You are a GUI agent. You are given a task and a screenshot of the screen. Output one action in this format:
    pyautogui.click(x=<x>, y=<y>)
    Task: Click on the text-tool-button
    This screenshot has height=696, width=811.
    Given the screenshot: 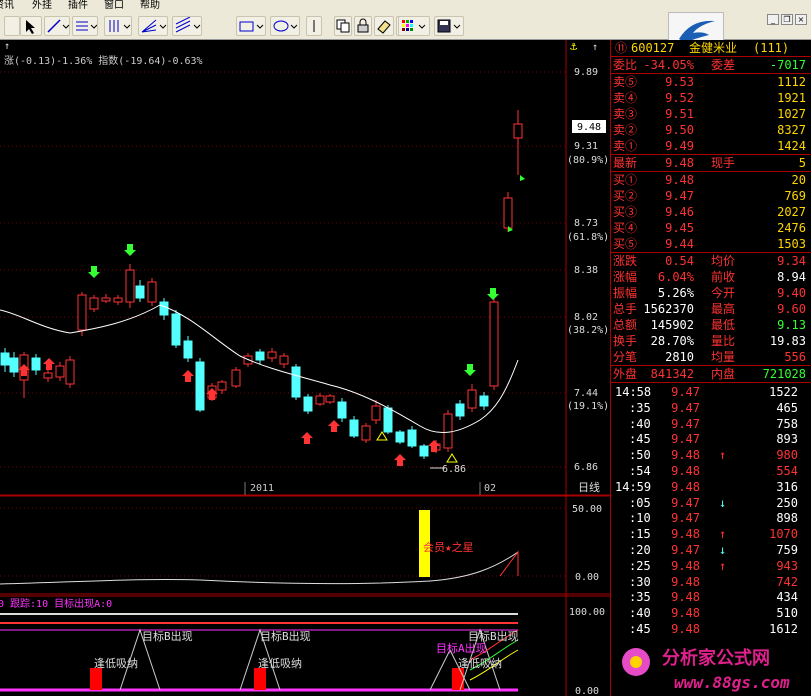 What is the action you would take?
    pyautogui.click(x=314, y=26)
    